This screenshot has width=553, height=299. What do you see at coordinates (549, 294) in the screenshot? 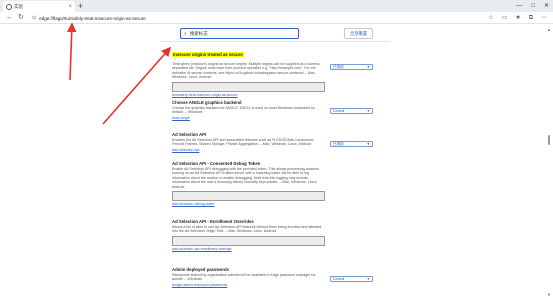
I see `scroll-down-icon: ▼` at bounding box center [549, 294].